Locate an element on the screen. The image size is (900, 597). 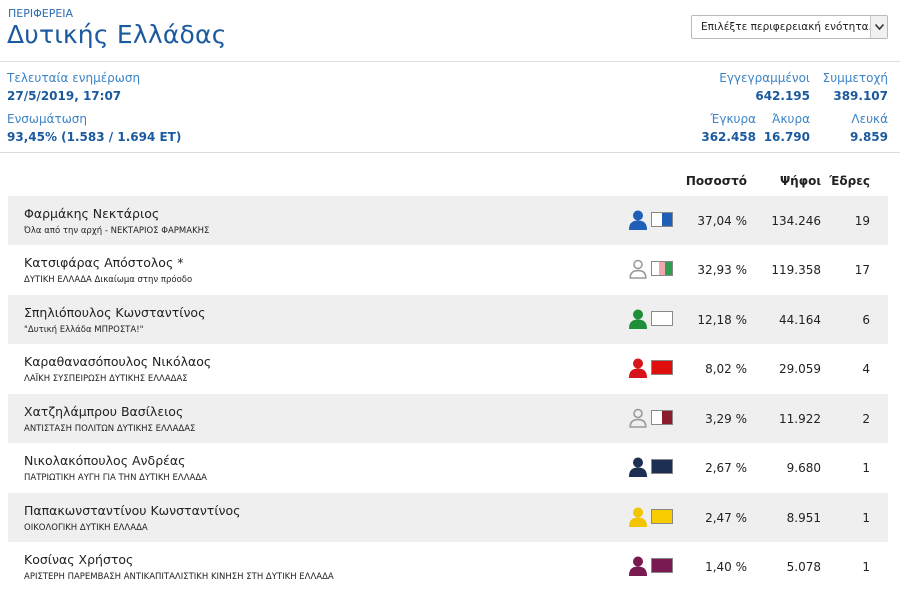
vote-count: 119.358 is located at coordinates (796, 270).